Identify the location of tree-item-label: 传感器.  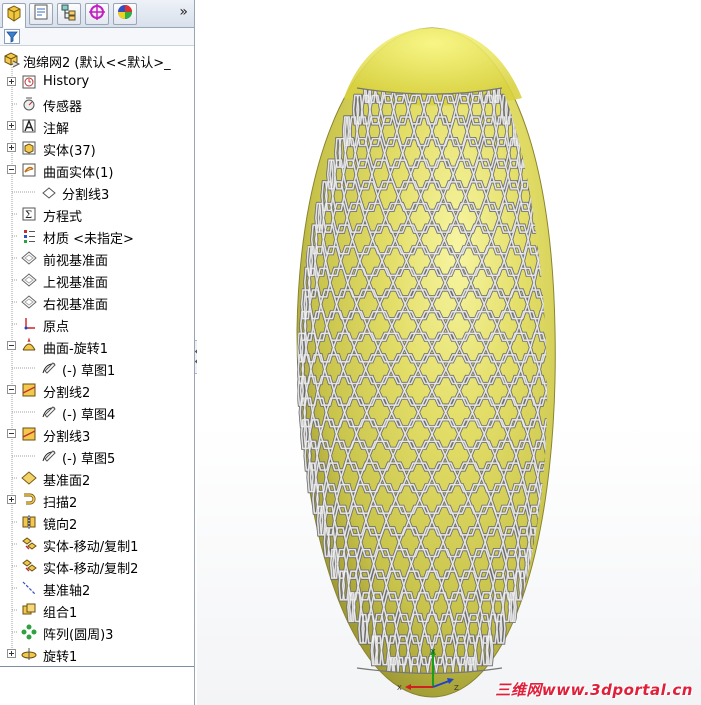
(63, 107).